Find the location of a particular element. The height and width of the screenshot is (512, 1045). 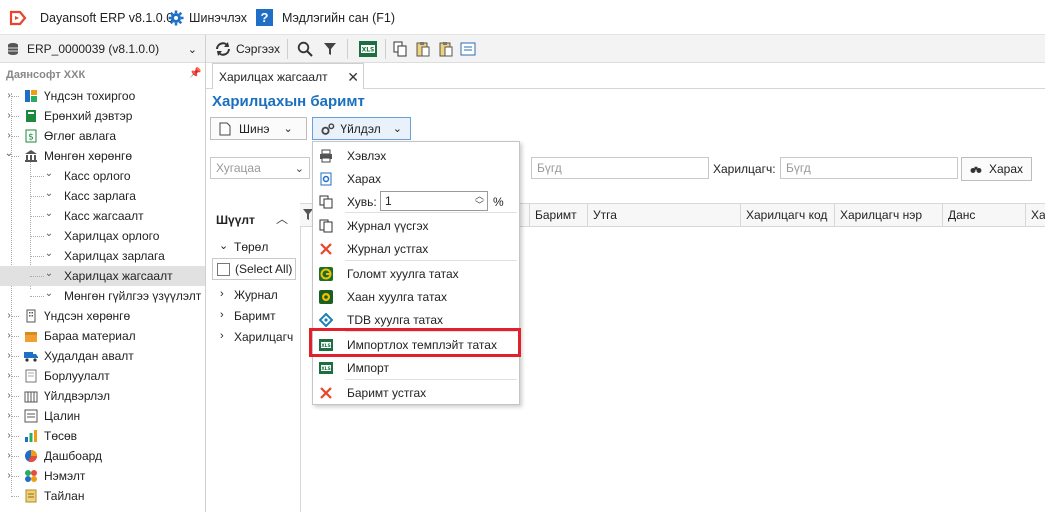

filter-all-input: Бүгд is located at coordinates (620, 168).